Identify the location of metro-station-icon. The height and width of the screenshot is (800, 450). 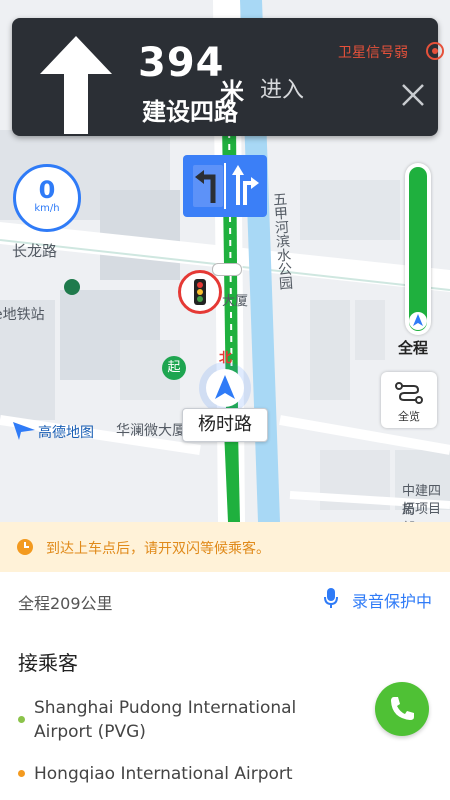
(72, 287).